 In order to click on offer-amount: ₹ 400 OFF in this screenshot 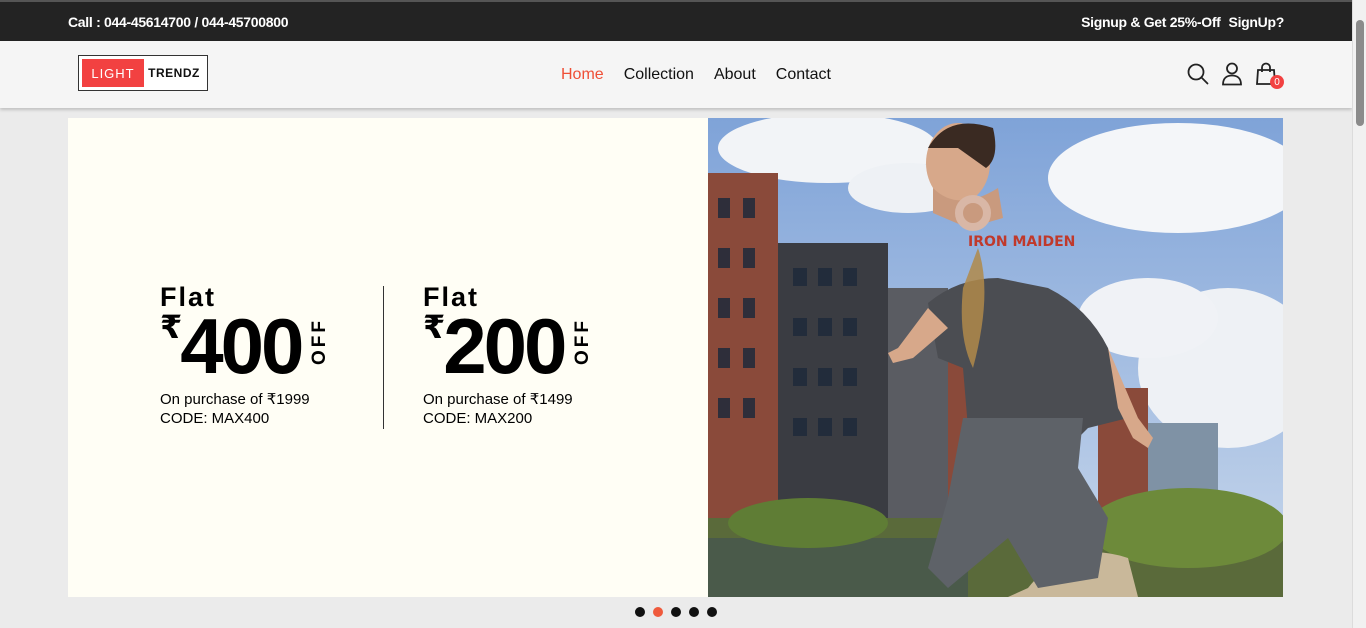, I will do `click(245, 346)`.